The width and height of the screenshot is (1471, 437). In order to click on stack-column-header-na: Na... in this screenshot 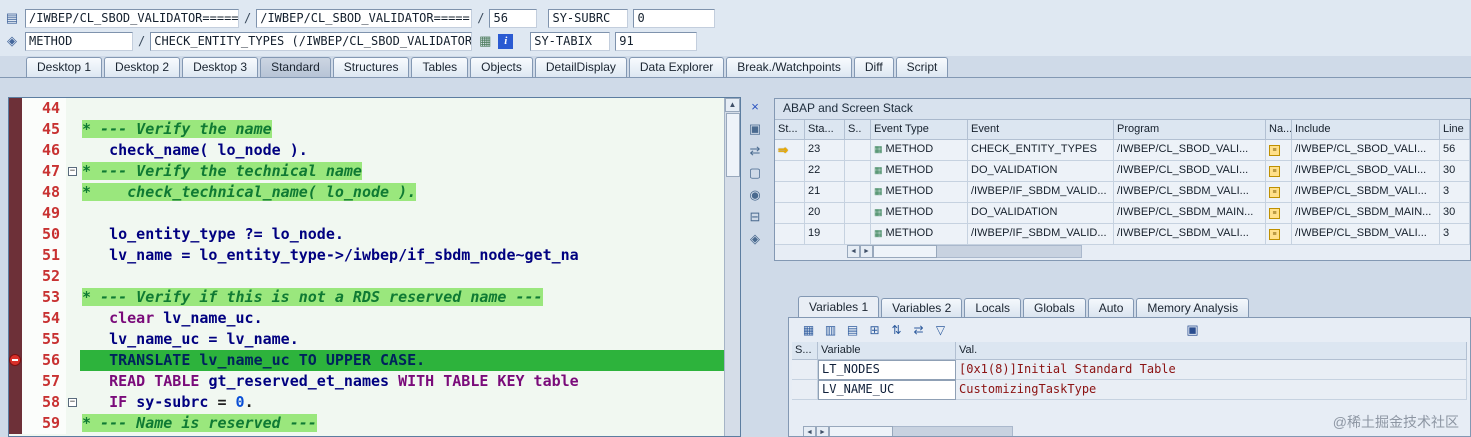, I will do `click(1279, 130)`.